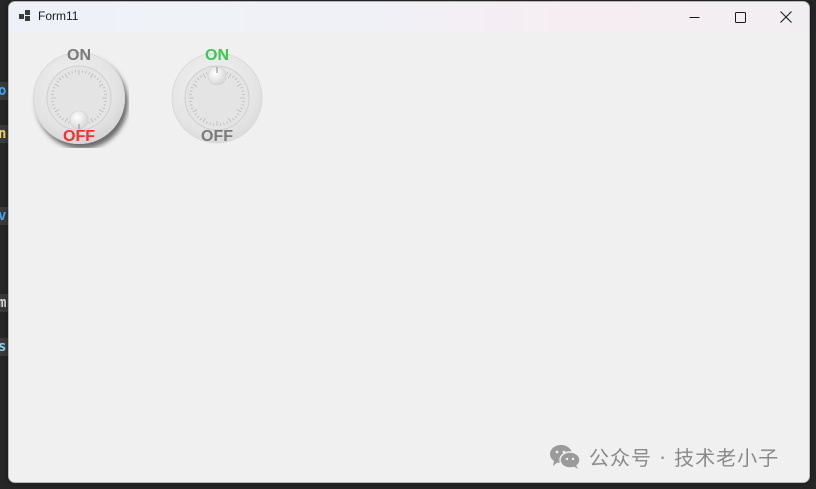 This screenshot has height=489, width=816. I want to click on knob-switch-2: ON OFF, so click(217, 97).